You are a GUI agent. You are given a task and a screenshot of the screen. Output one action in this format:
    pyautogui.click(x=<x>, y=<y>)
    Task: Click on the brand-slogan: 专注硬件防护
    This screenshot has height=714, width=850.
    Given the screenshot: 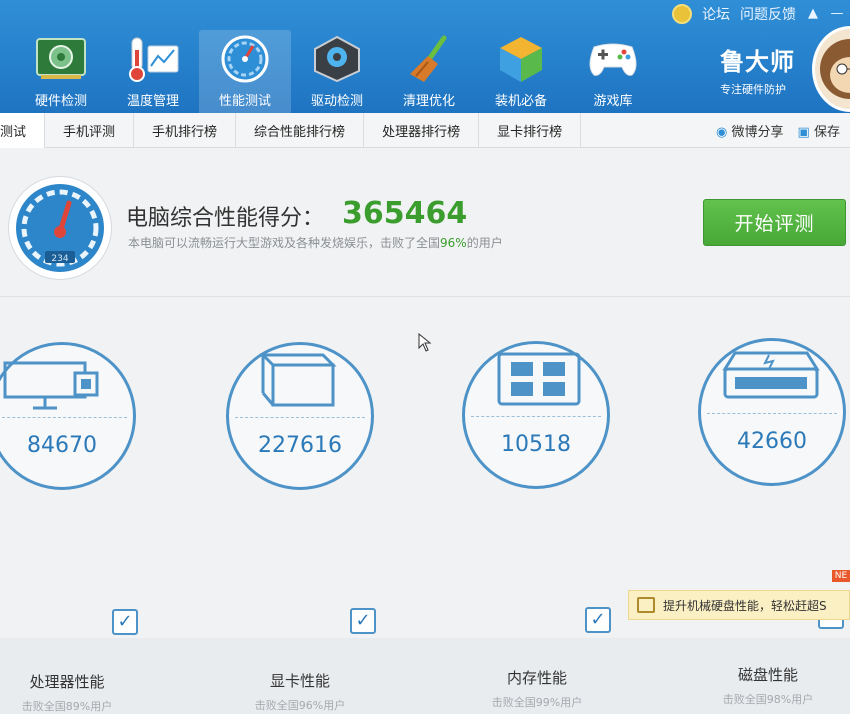 What is the action you would take?
    pyautogui.click(x=753, y=89)
    